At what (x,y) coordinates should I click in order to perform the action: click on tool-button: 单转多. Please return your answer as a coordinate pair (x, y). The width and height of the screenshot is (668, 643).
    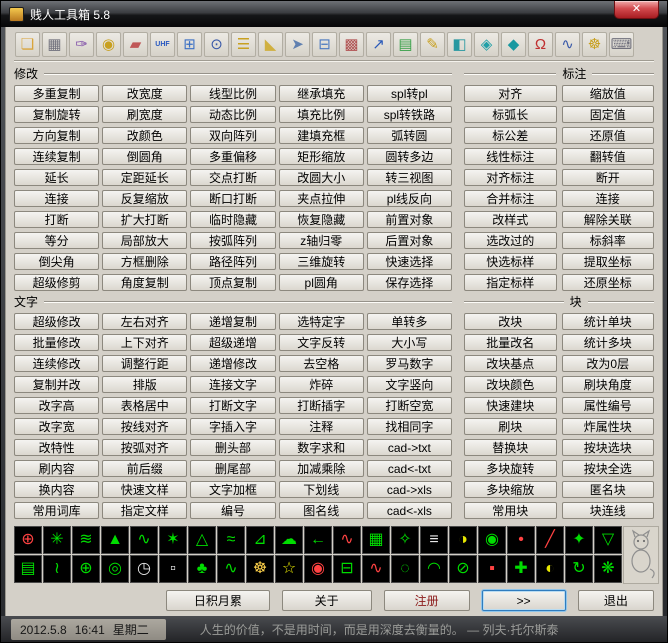
    Looking at the image, I should click on (409, 321).